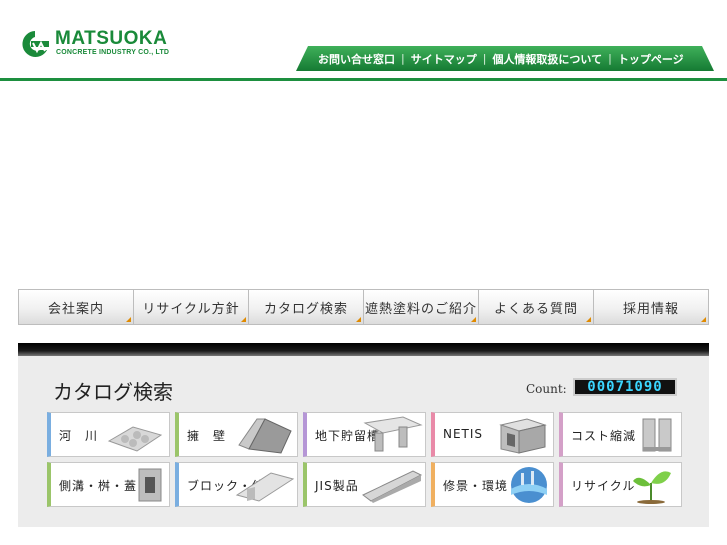 This screenshot has width=727, height=545. What do you see at coordinates (392, 486) in the screenshot?
I see `jis-channel-icon` at bounding box center [392, 486].